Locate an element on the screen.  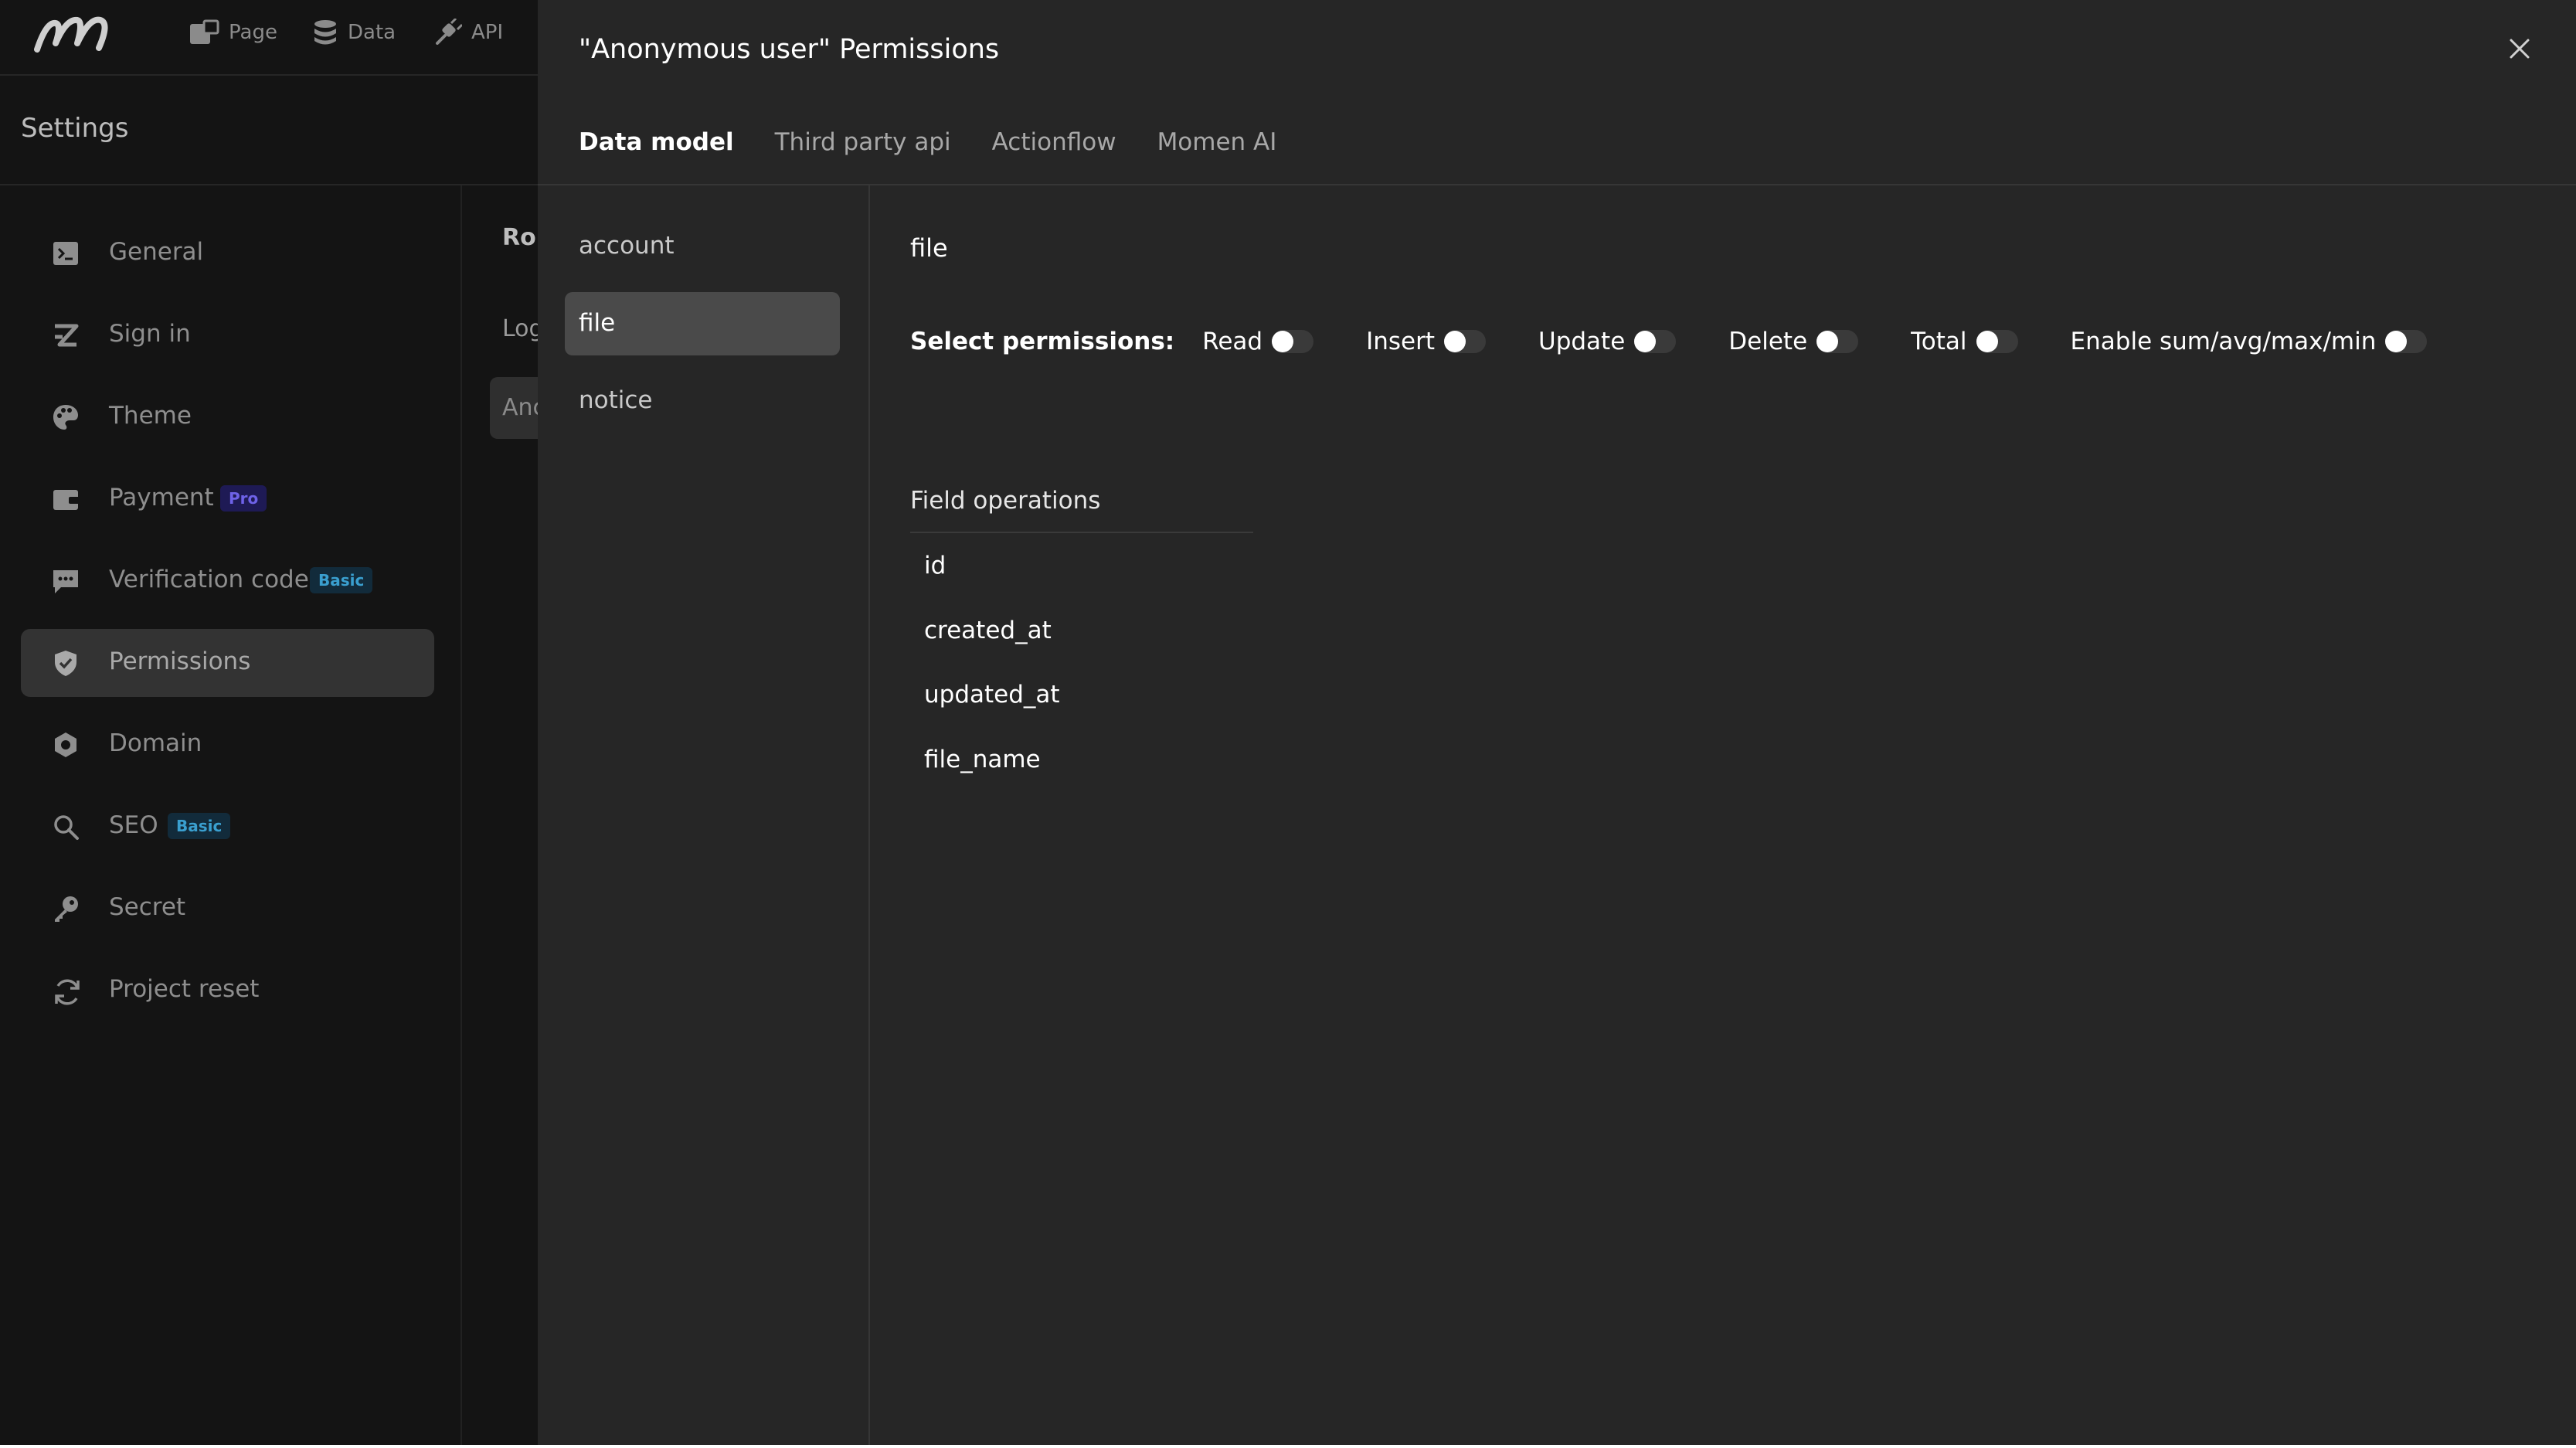
field-operations-title: Field operations is located at coordinates (1005, 501).